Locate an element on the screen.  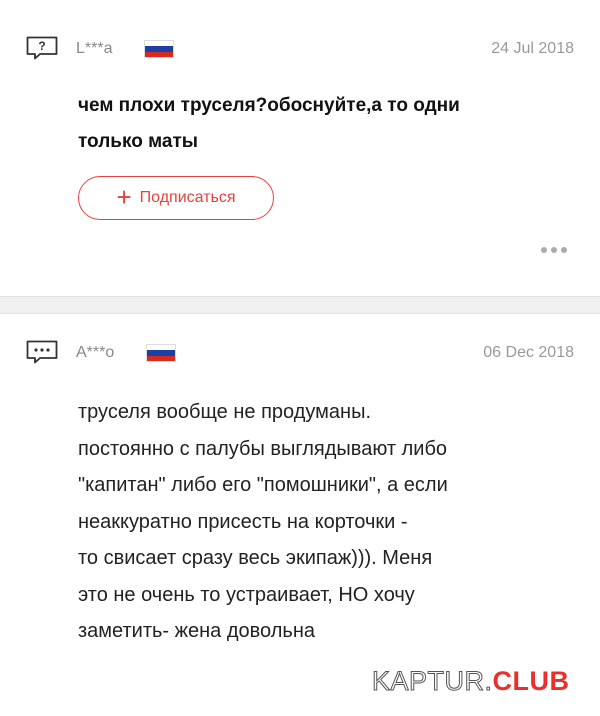
plus-icon: + is located at coordinates (124, 197).